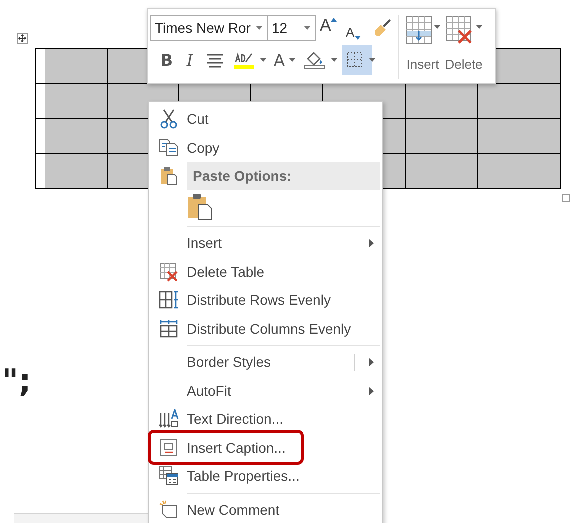  I want to click on menu-item: Distribute Columns Evenly, so click(265, 328).